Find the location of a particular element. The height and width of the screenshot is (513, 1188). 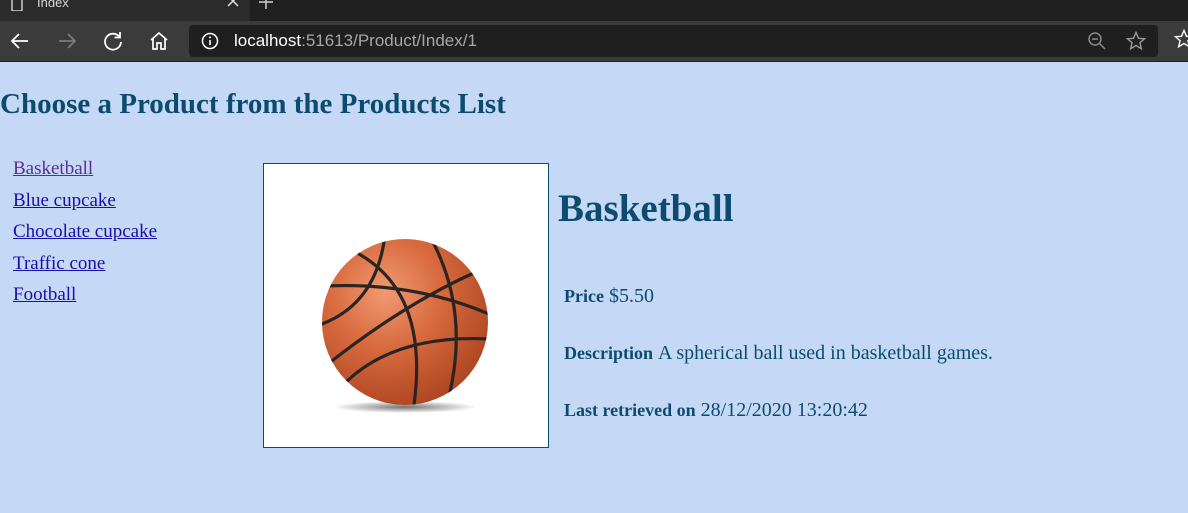

list-item: Blue cupcake is located at coordinates (85, 205).